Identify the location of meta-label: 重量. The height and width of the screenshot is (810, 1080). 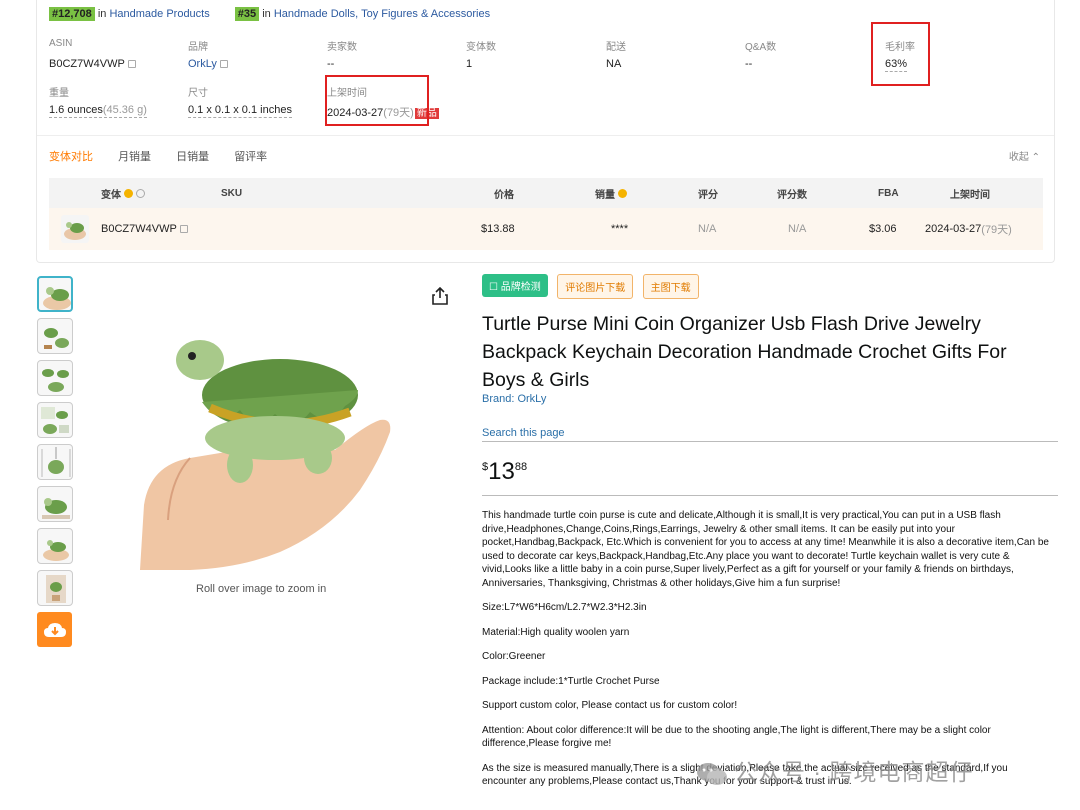
(59, 93).